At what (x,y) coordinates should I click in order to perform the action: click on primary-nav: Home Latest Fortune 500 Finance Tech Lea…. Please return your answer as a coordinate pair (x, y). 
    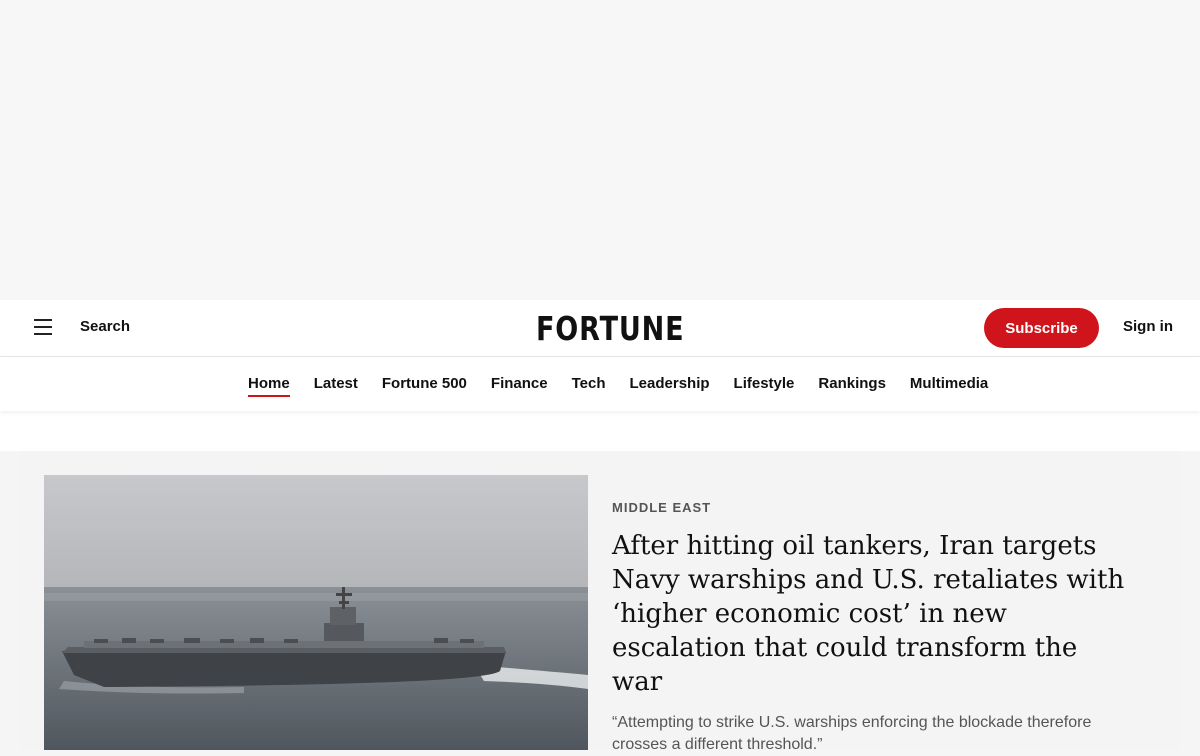
    Looking at the image, I should click on (600, 384).